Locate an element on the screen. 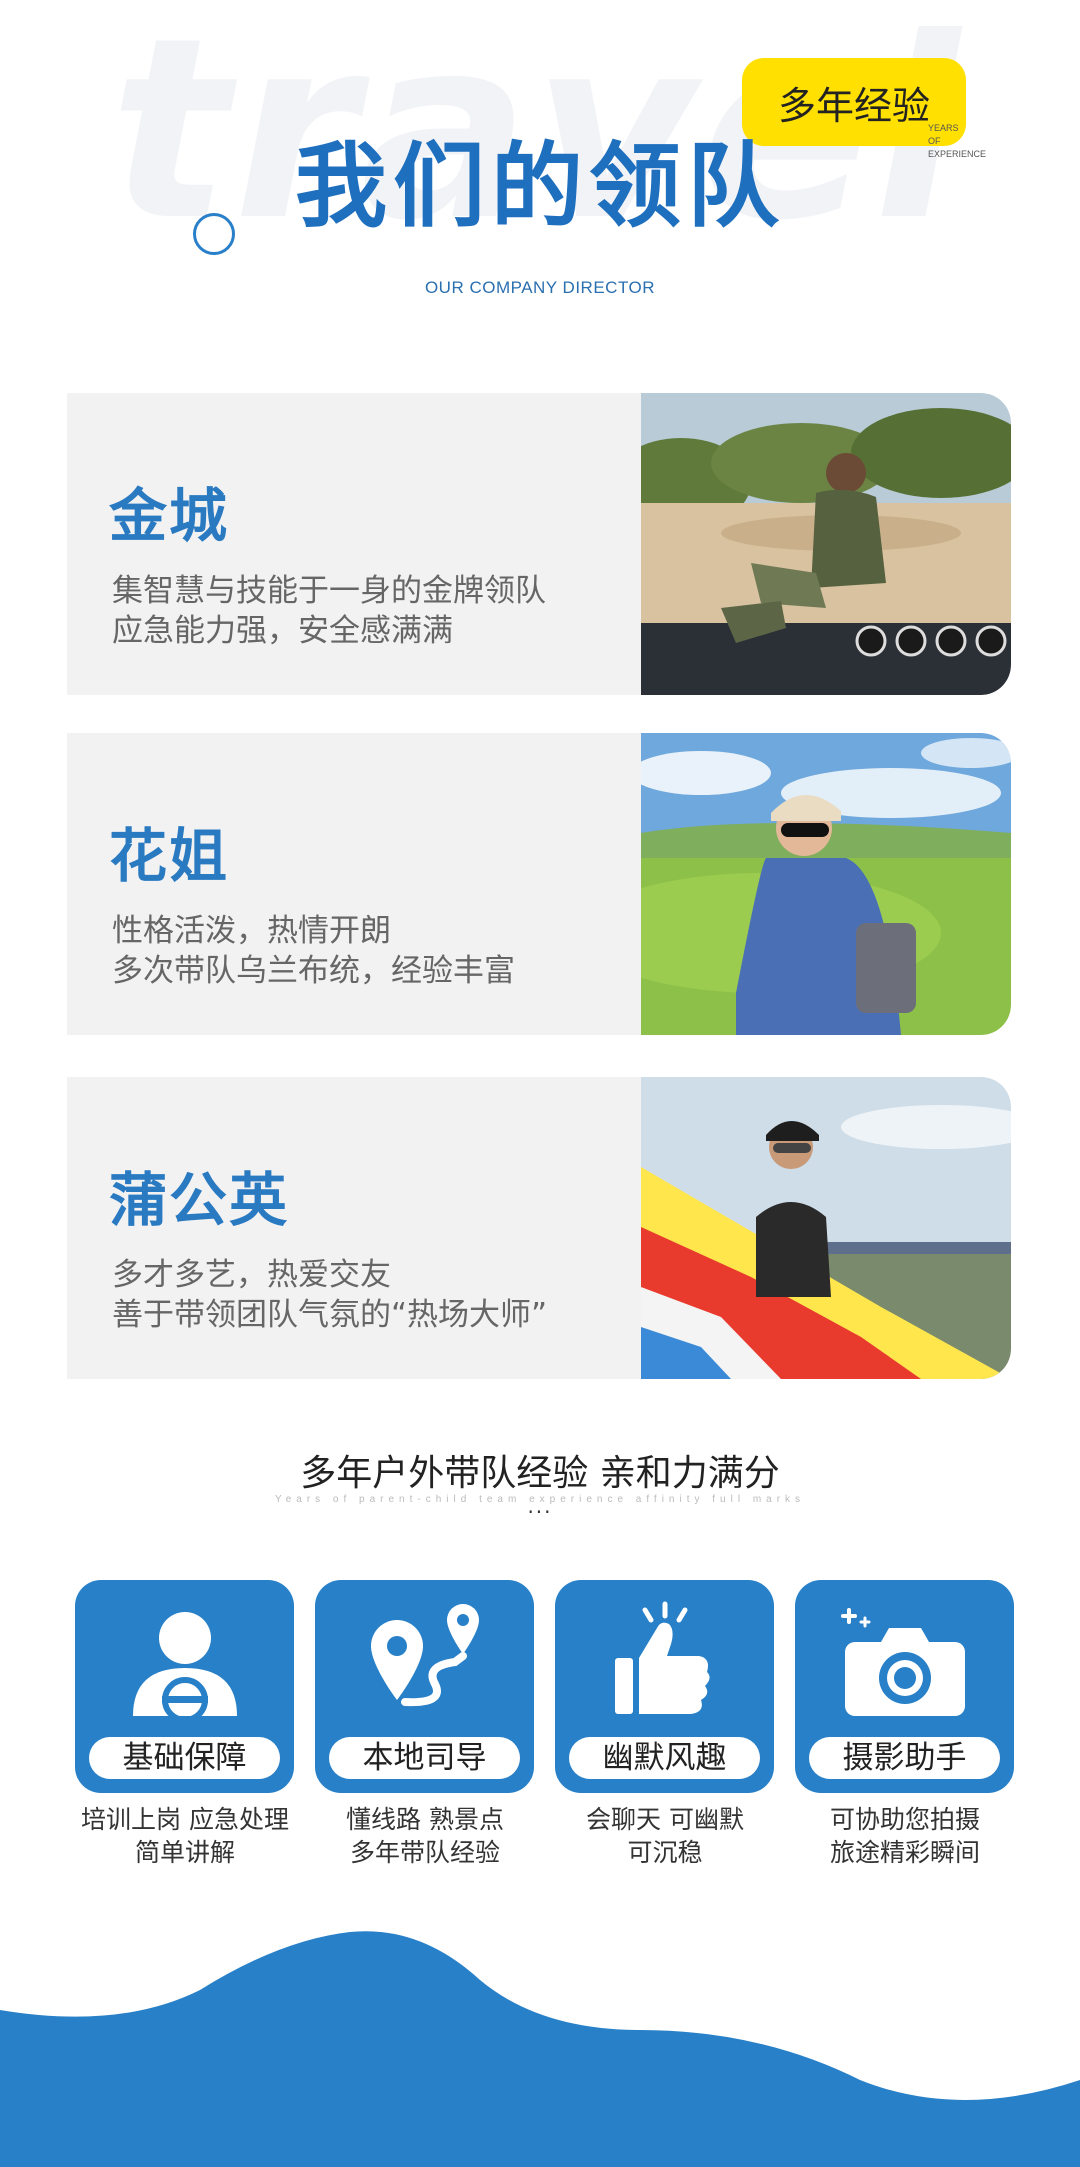 Image resolution: width=1080 pixels, height=2167 pixels. feature-description: 可协助您拍摄 旅途精彩瞬间 is located at coordinates (904, 1836).